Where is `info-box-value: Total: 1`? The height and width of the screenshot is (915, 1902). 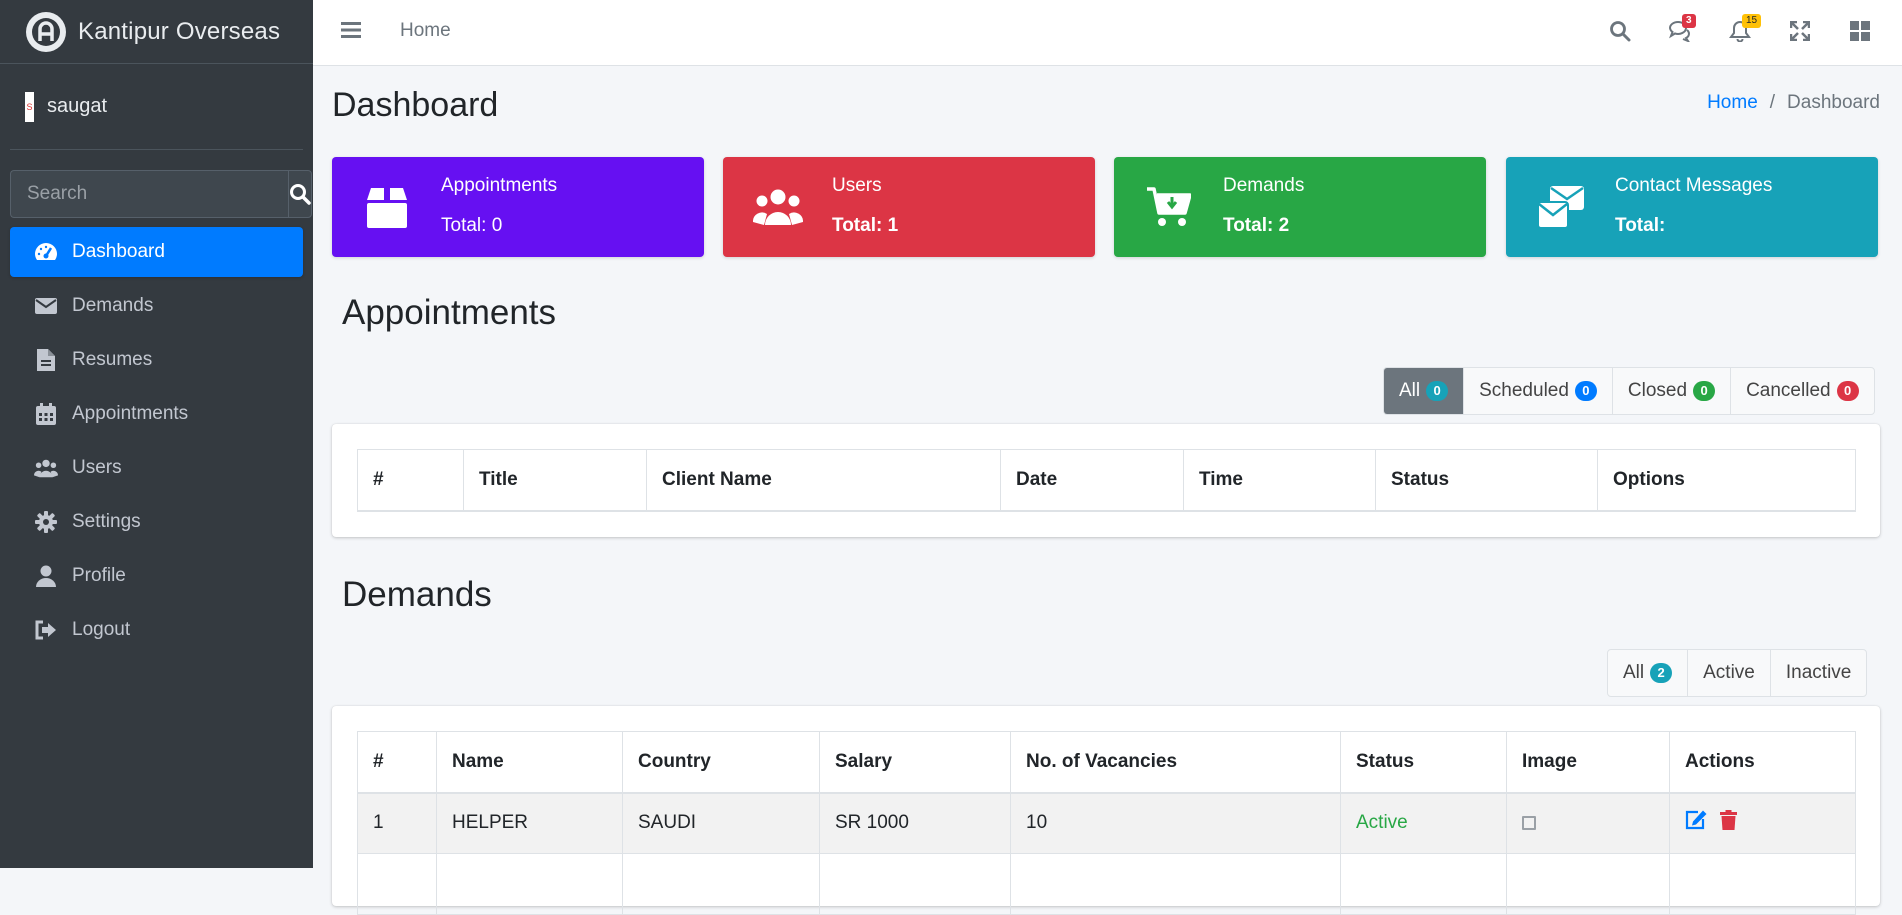
info-box-value: Total: 1 is located at coordinates (865, 225).